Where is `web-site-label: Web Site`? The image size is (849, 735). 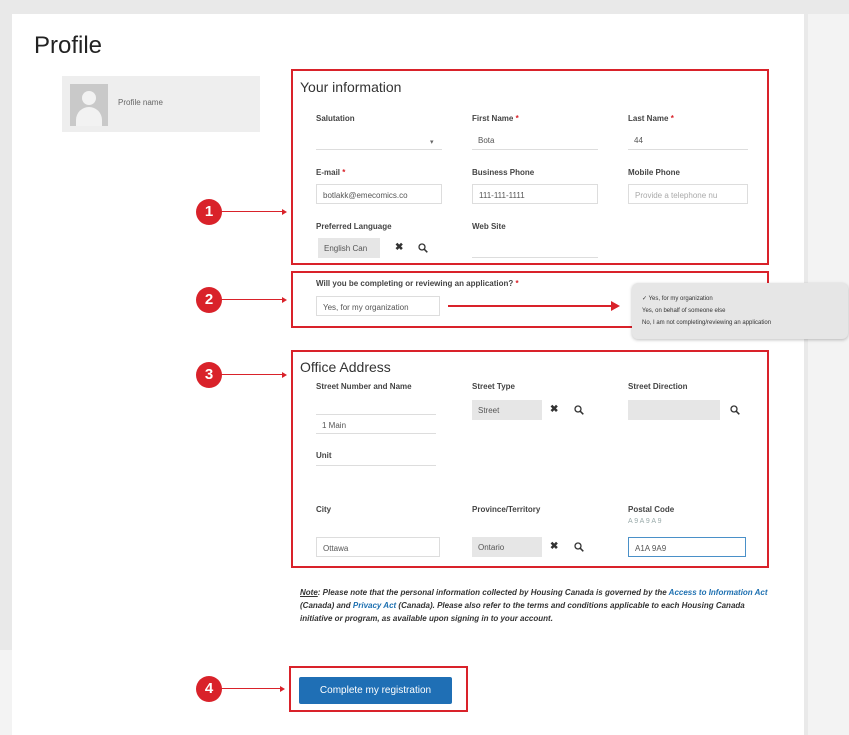 web-site-label: Web Site is located at coordinates (489, 226).